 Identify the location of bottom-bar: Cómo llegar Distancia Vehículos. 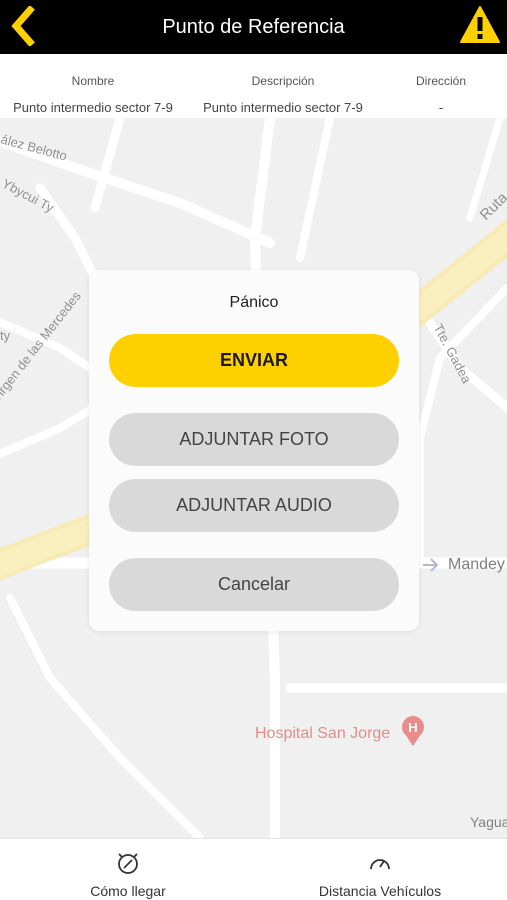
(253, 869).